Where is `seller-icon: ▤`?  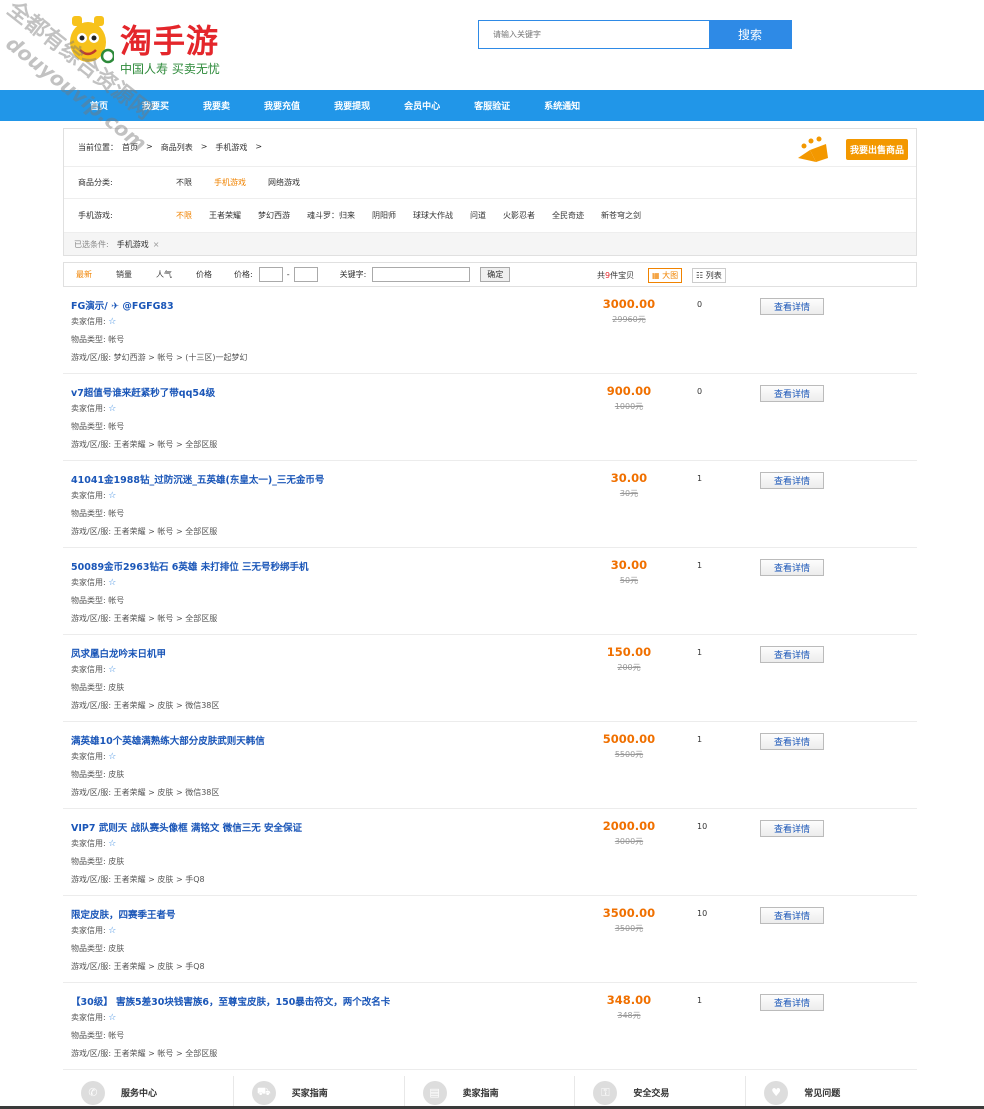
seller-icon: ▤ is located at coordinates (434, 1092).